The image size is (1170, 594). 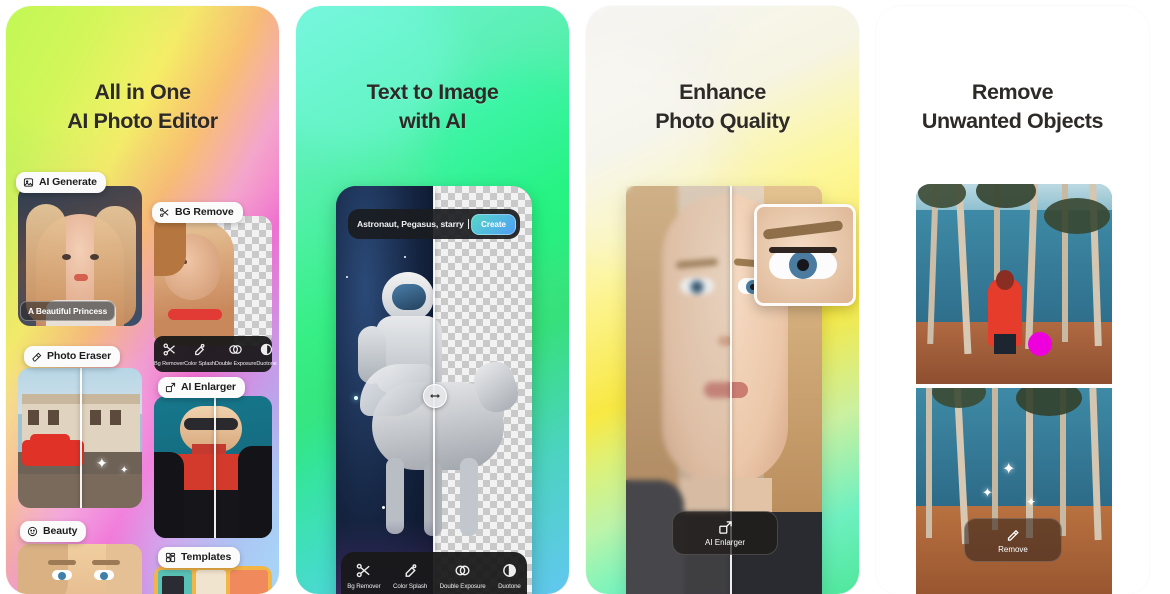 What do you see at coordinates (142, 106) in the screenshot?
I see `panel-1-headline: All in One AI Photo Editor` at bounding box center [142, 106].